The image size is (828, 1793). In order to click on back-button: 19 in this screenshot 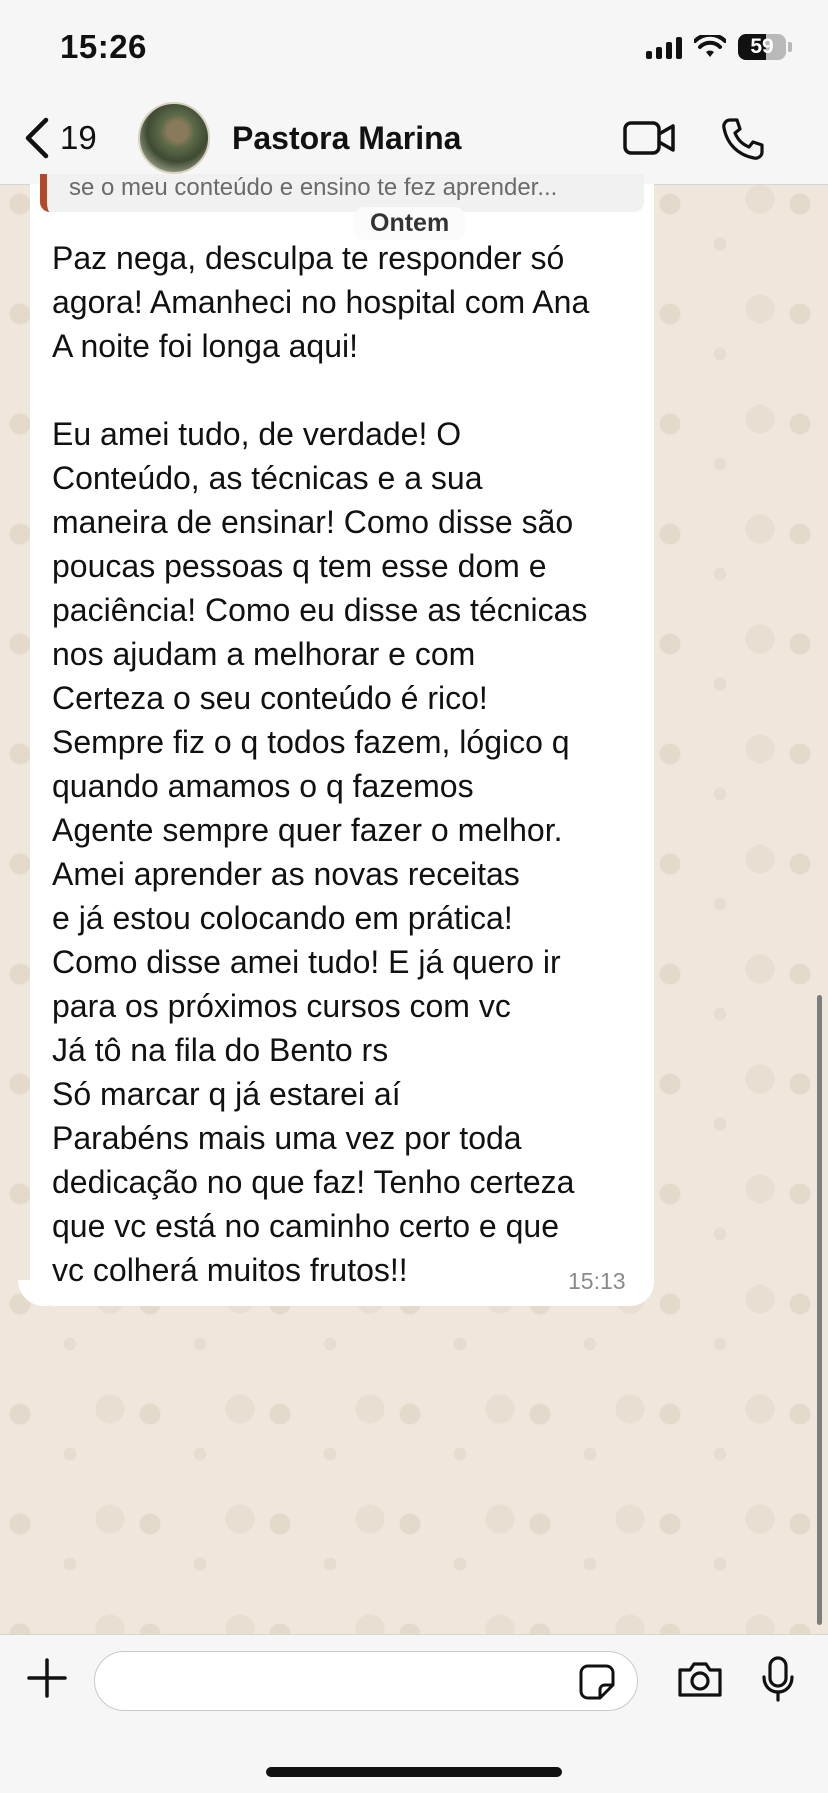, I will do `click(59, 138)`.